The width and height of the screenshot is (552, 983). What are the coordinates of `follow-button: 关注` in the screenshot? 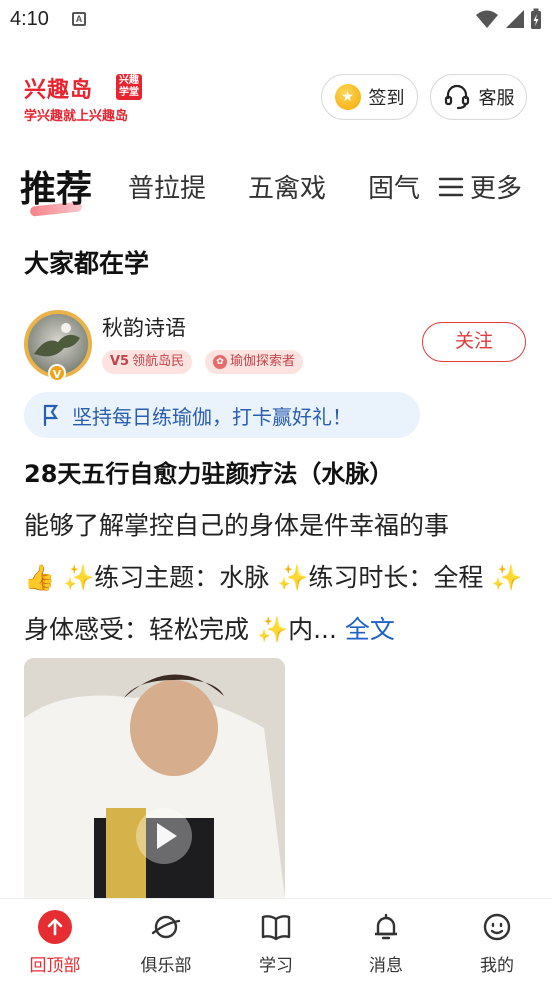 It's located at (474, 342).